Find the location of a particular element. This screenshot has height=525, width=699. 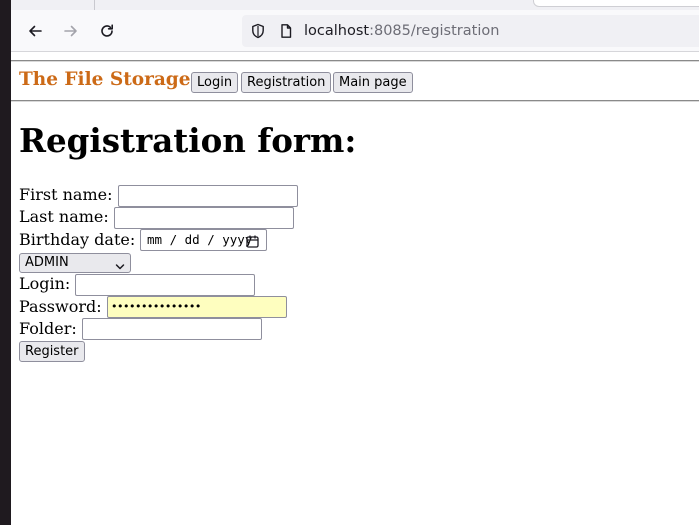

last-name-label: Last name: is located at coordinates (64, 216).